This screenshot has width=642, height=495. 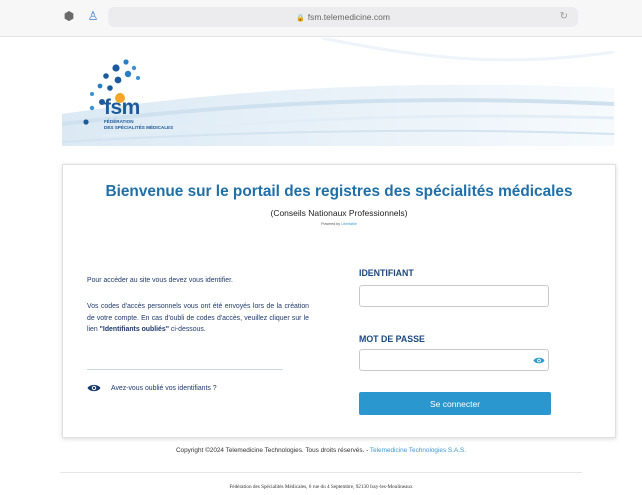 What do you see at coordinates (134, 330) in the screenshot?
I see `forgot-inline-link: "Identifiants oubliés"` at bounding box center [134, 330].